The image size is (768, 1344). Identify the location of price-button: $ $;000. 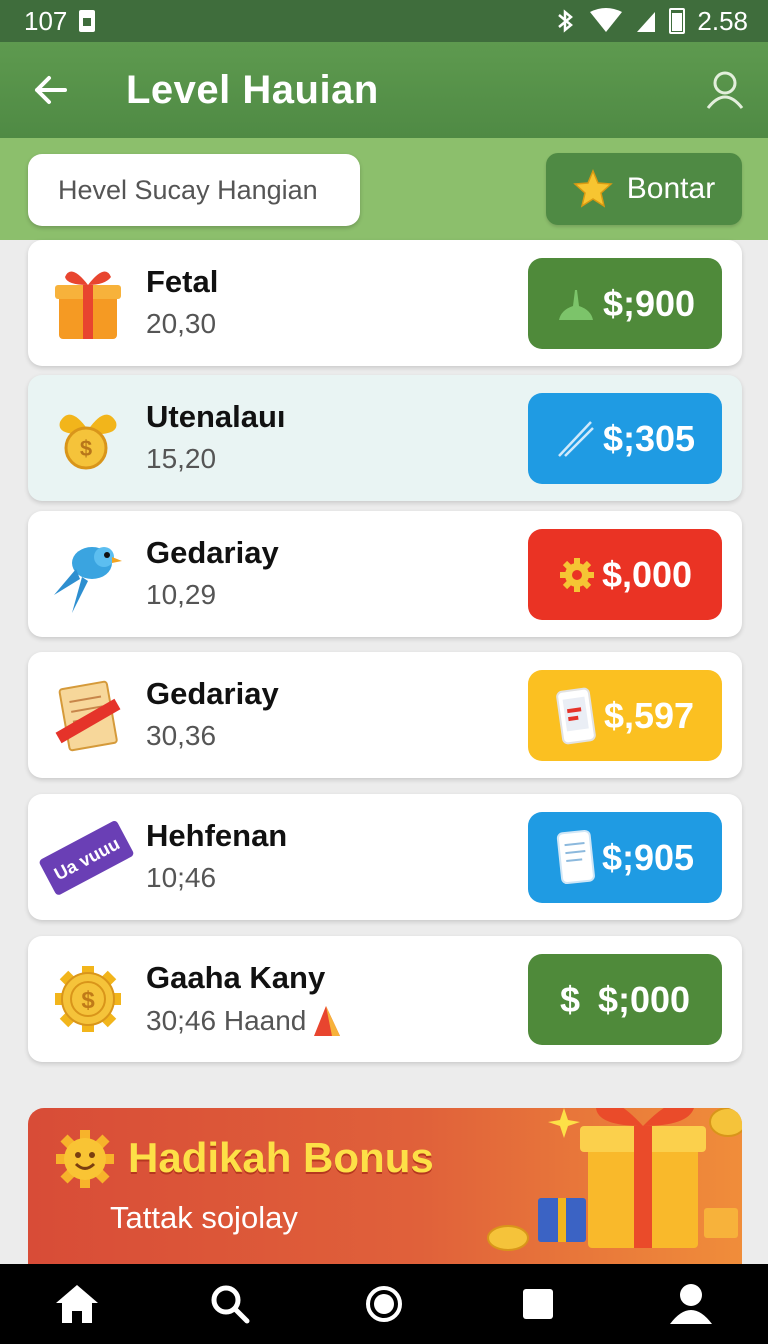
(625, 999).